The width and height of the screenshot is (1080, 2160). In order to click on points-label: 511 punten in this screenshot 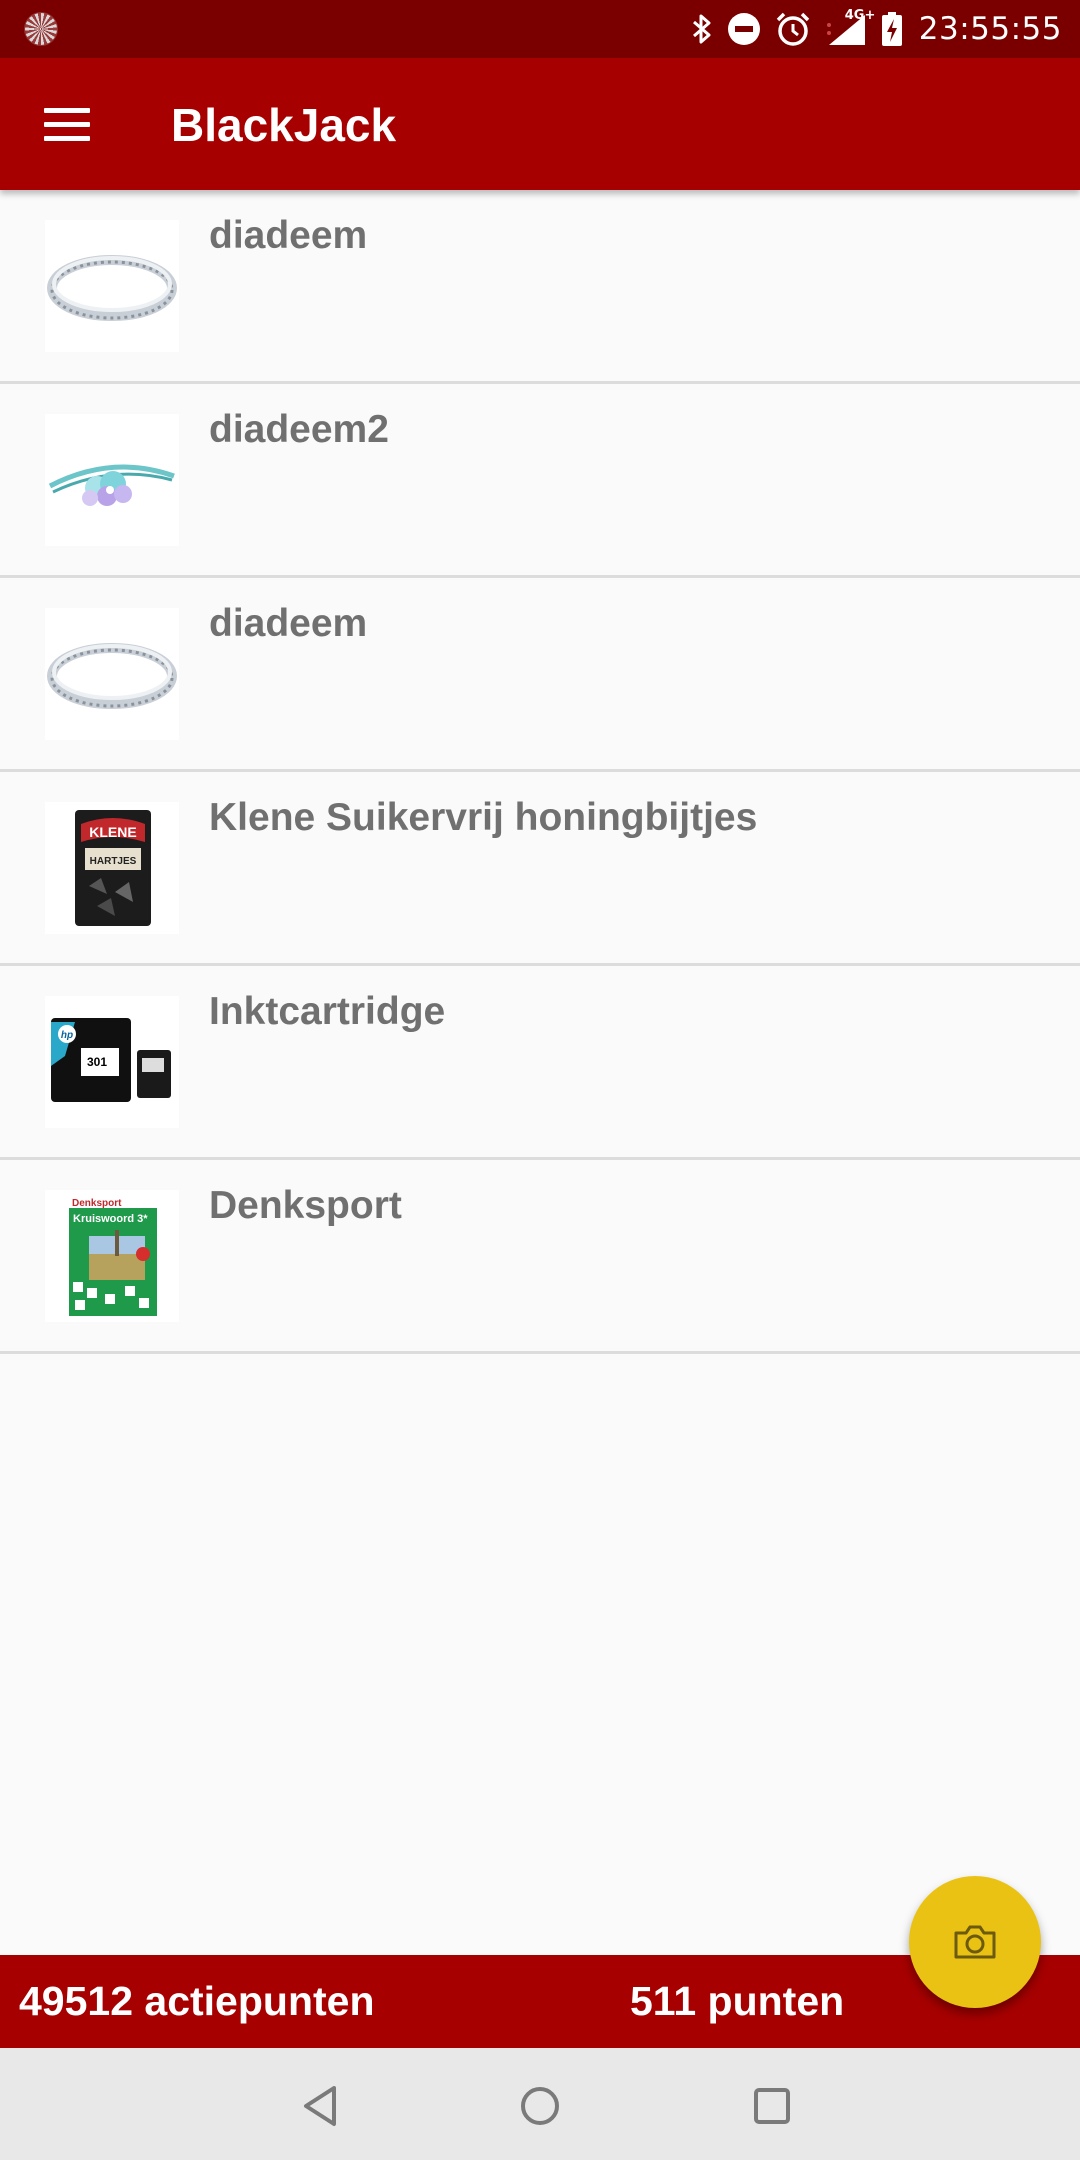, I will do `click(737, 2001)`.